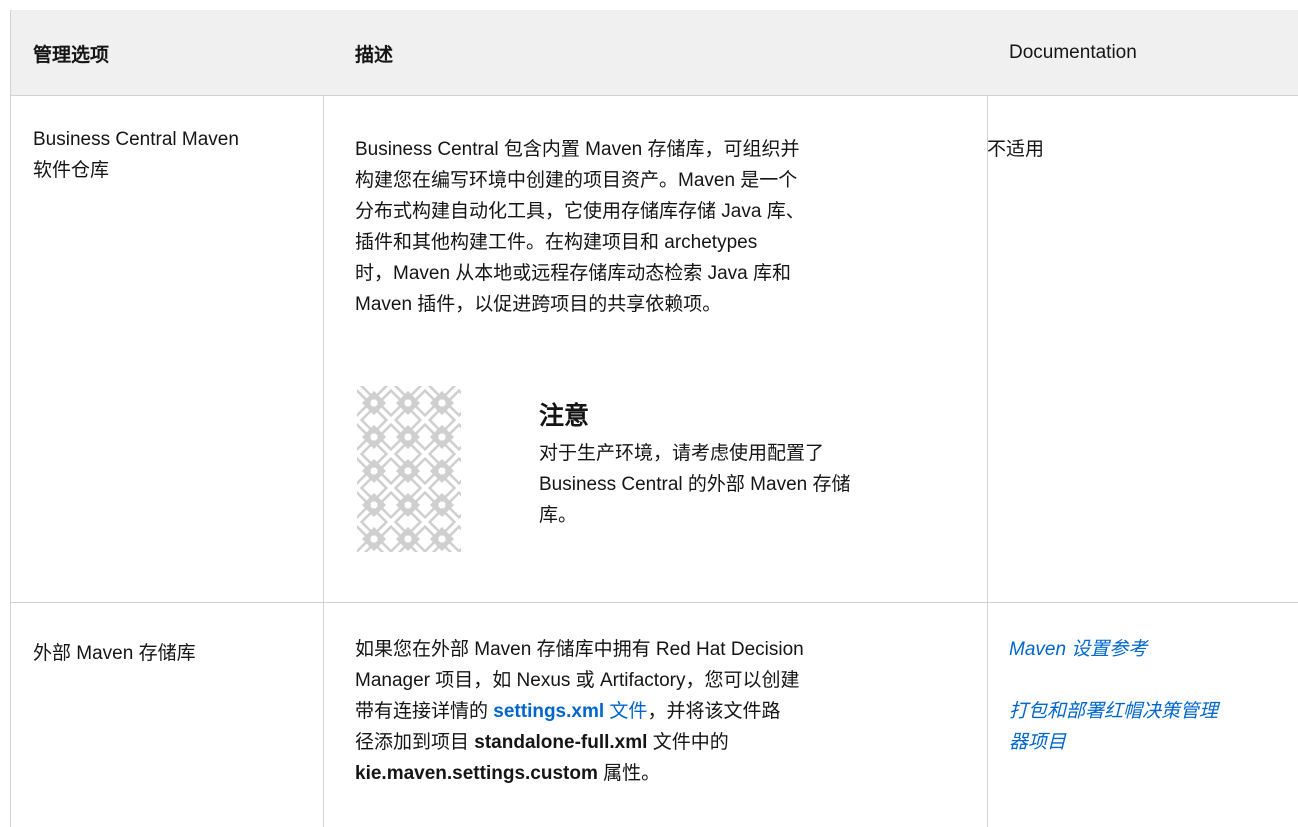 Image resolution: width=1298 pixels, height=827 pixels. What do you see at coordinates (409, 469) in the screenshot?
I see `warning-pattern-icon` at bounding box center [409, 469].